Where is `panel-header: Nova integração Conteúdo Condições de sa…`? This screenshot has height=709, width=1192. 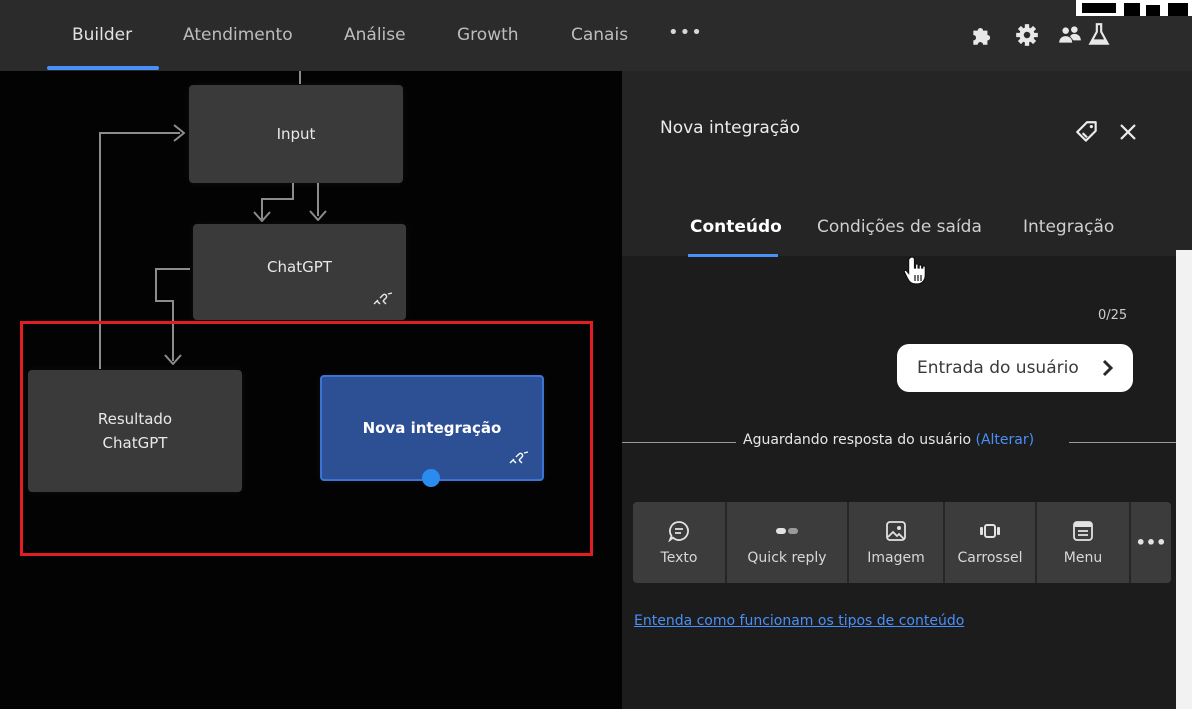 panel-header: Nova integração Conteúdo Condições de sa… is located at coordinates (907, 164).